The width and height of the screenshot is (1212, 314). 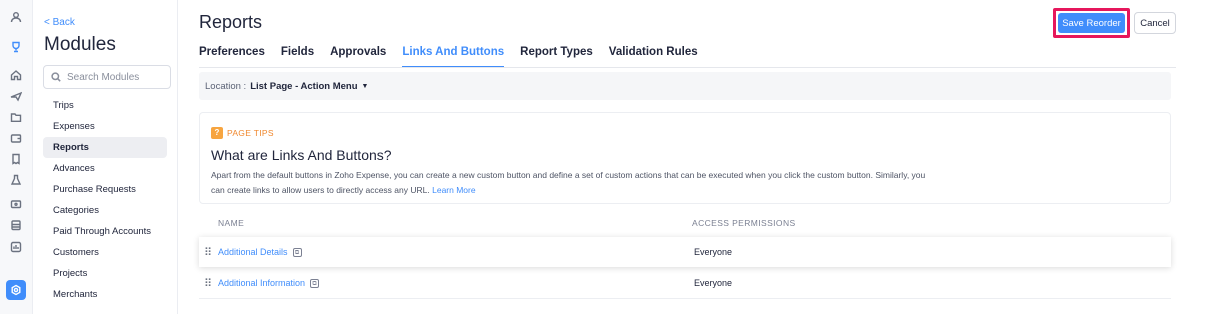 I want to click on row-name-link: Additional Information, so click(x=261, y=283).